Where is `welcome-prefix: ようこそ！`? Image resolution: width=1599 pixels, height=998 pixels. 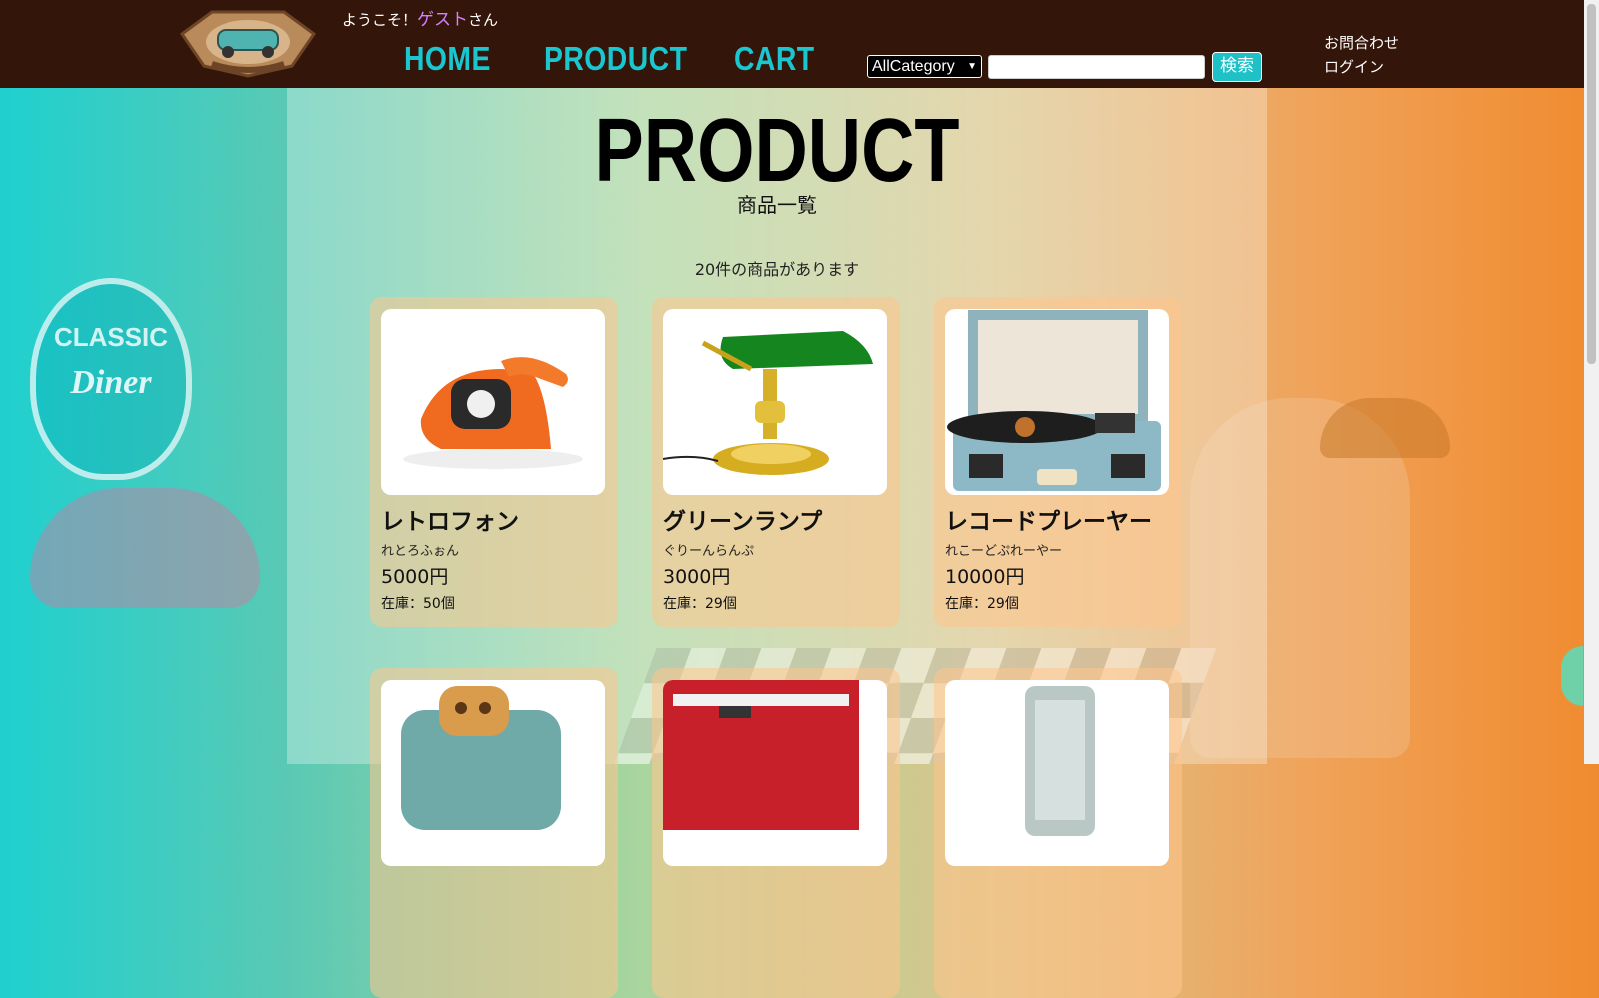 welcome-prefix: ようこそ！ is located at coordinates (380, 20).